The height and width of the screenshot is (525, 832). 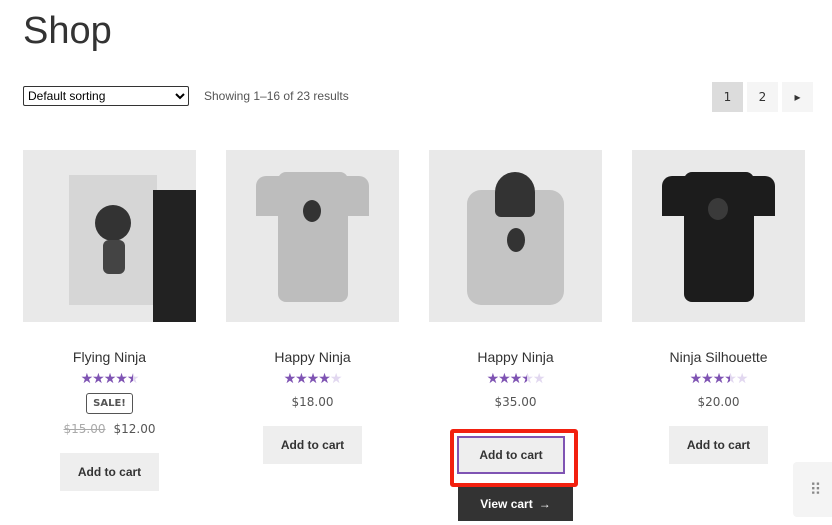 What do you see at coordinates (718, 402) in the screenshot?
I see `price: $20.00` at bounding box center [718, 402].